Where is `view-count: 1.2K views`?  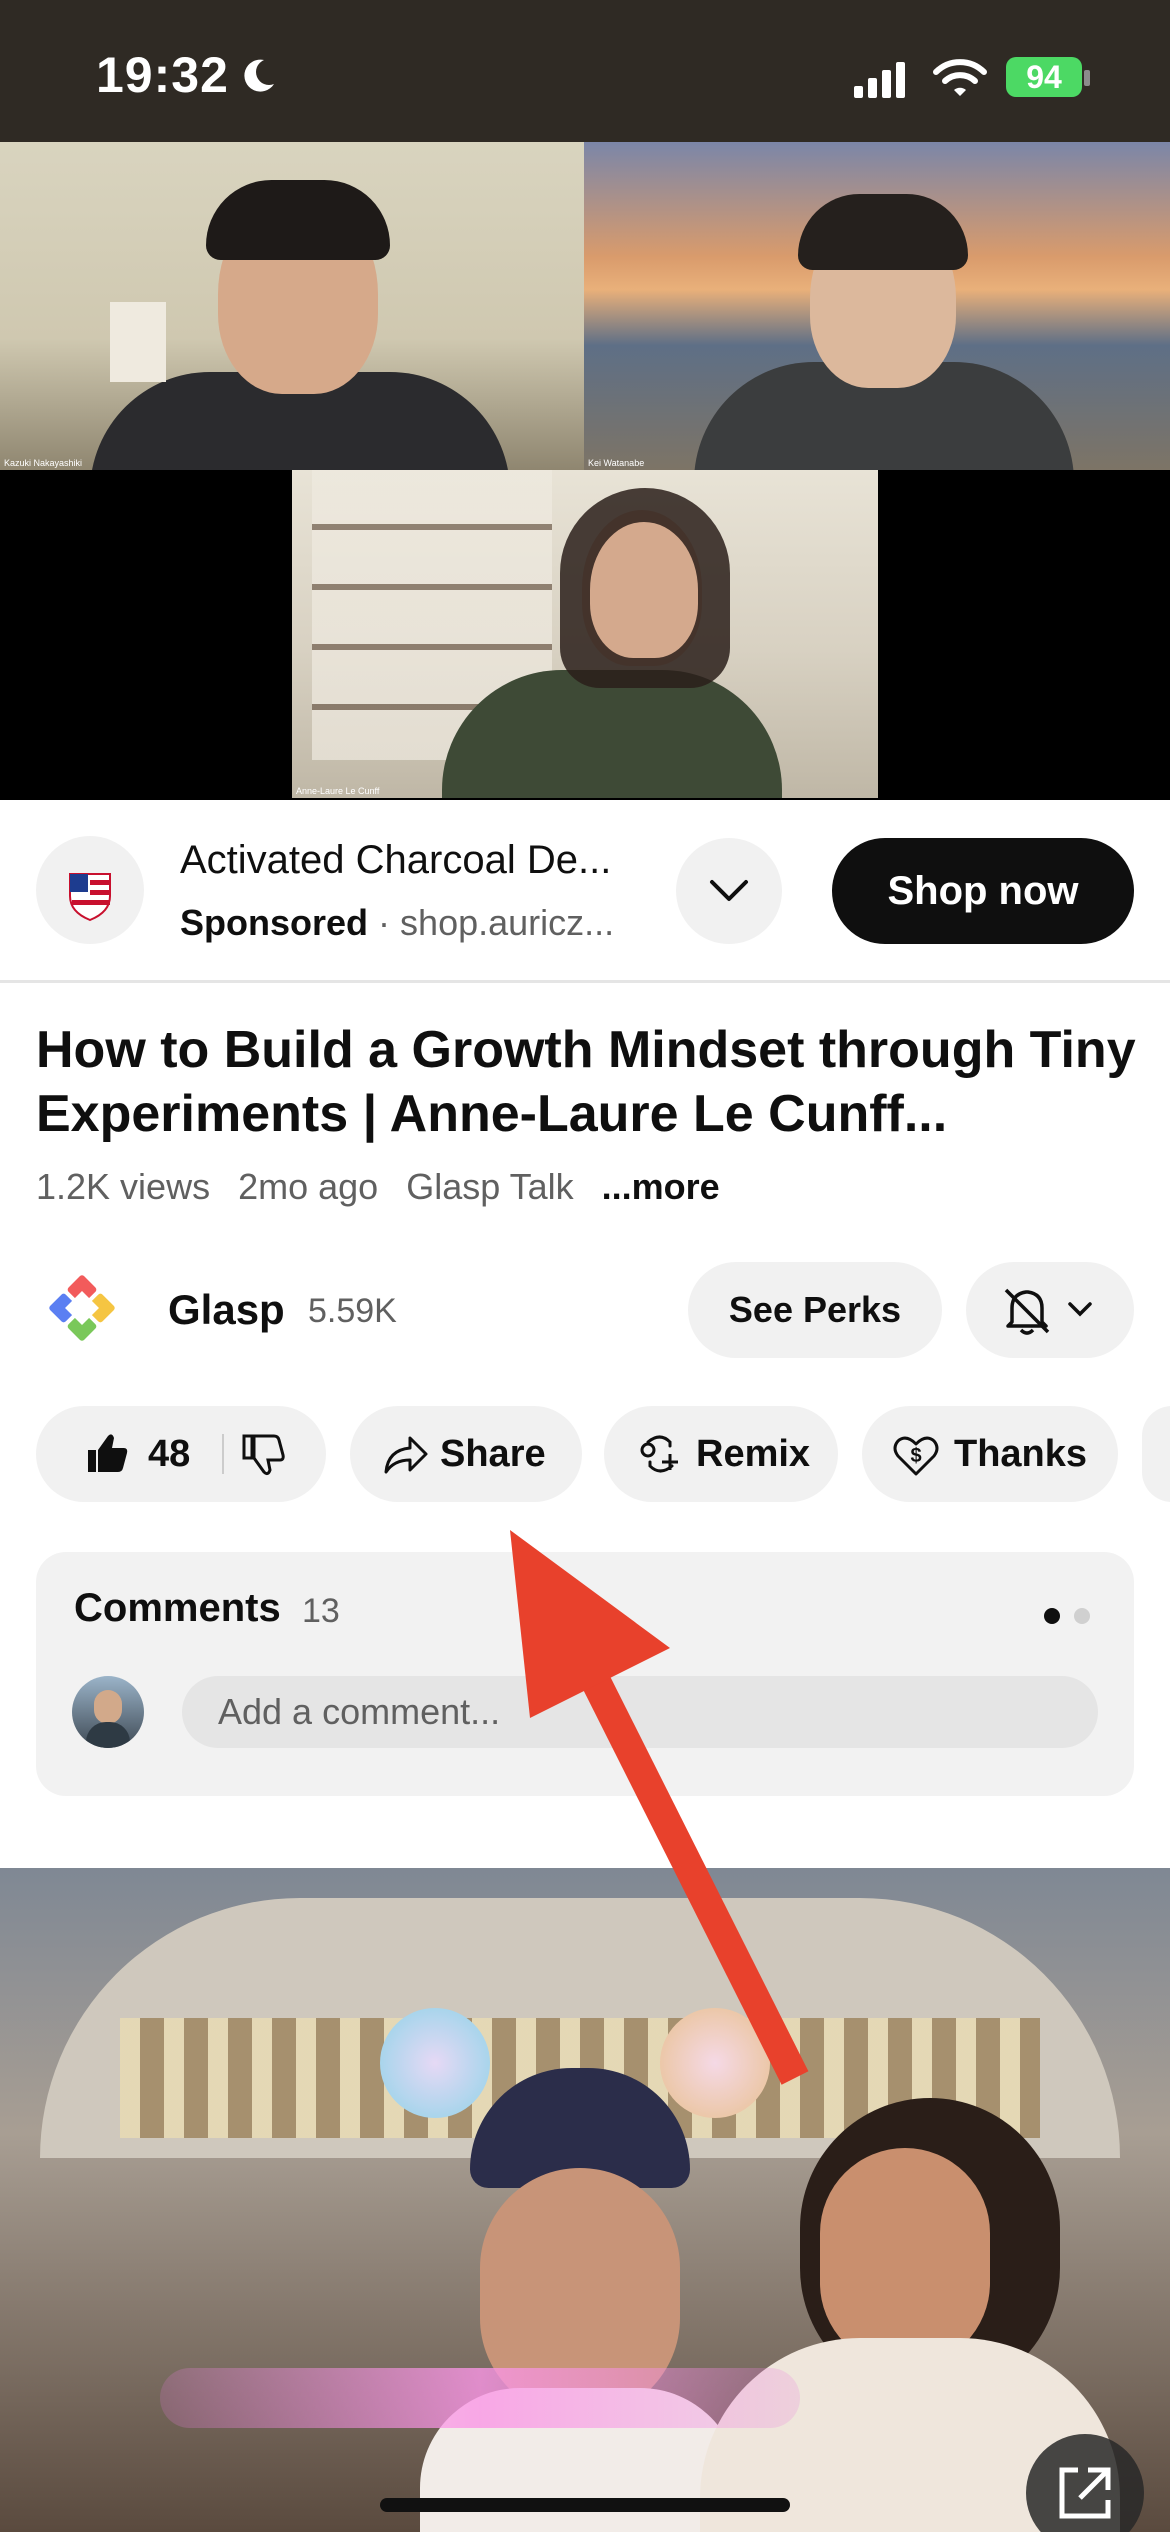
view-count: 1.2K views is located at coordinates (123, 1186).